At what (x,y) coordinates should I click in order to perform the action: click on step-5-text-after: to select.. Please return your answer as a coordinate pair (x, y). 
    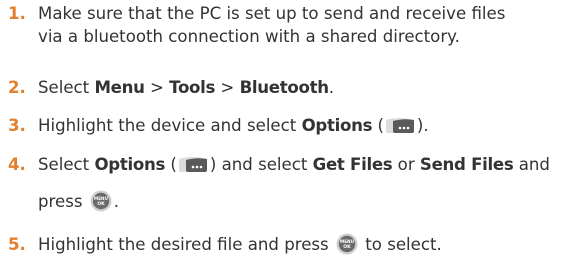
    Looking at the image, I should click on (400, 244).